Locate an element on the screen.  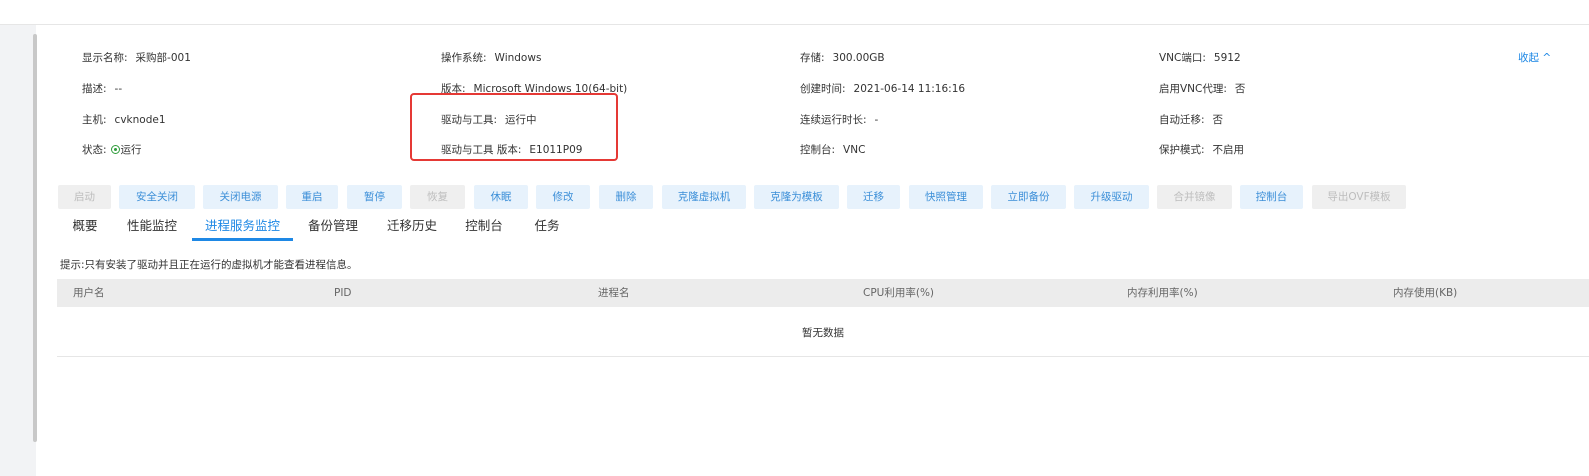
pause-button: 暂停 is located at coordinates (374, 197).